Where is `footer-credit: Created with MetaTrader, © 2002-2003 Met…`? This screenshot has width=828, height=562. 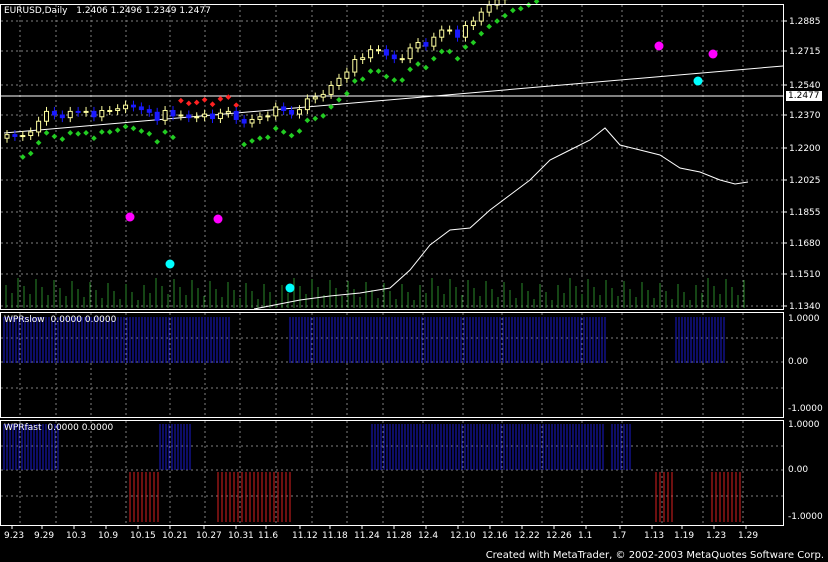 footer-credit: Created with MetaTrader, © 2002-2003 Met… is located at coordinates (654, 555).